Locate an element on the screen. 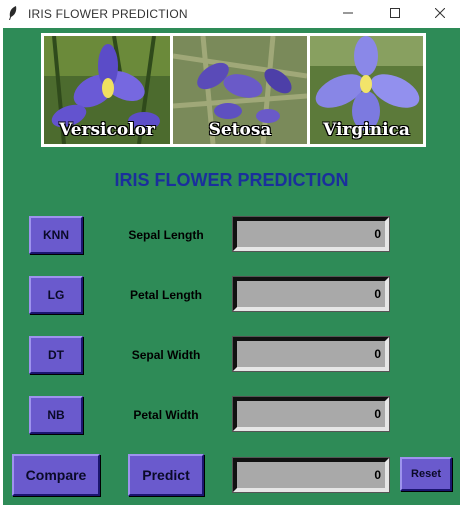  sepal-width-input: 0 is located at coordinates (311, 354).